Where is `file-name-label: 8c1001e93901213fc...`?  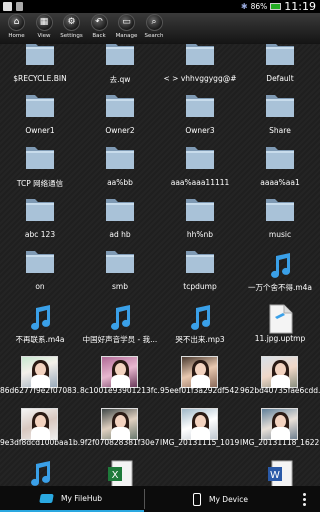 file-name-label: 8c1001e93901213fc... is located at coordinates (120, 390).